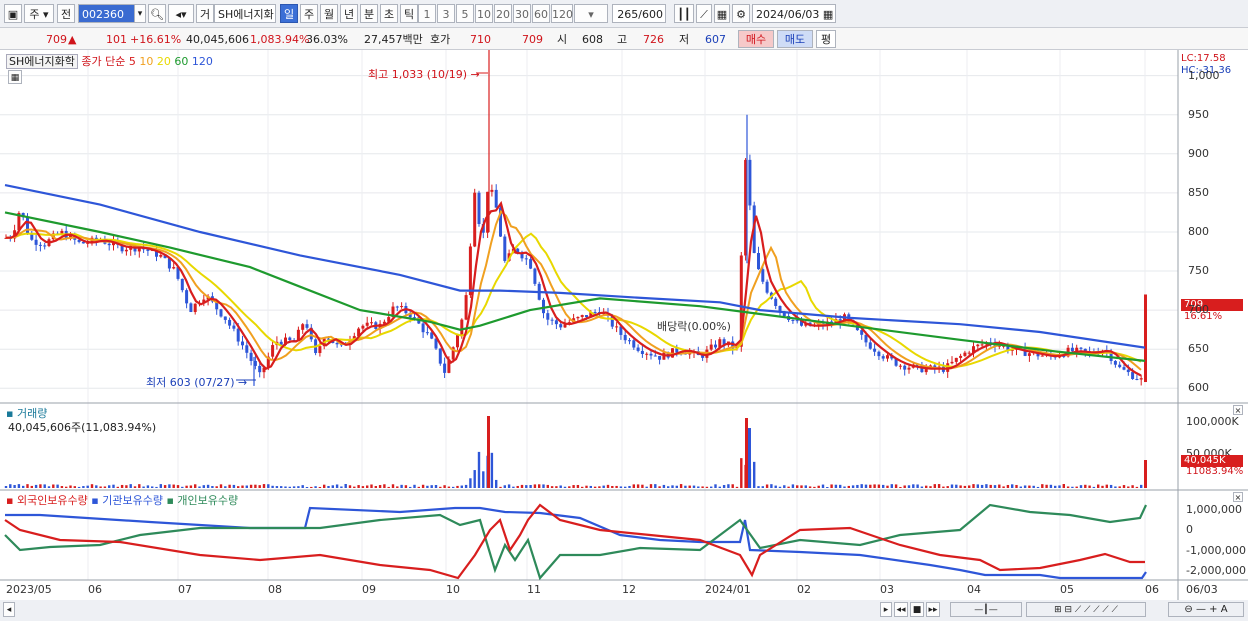  Describe the element at coordinates (484, 13) in the screenshot. I see `minute-tab-10: 10` at that location.